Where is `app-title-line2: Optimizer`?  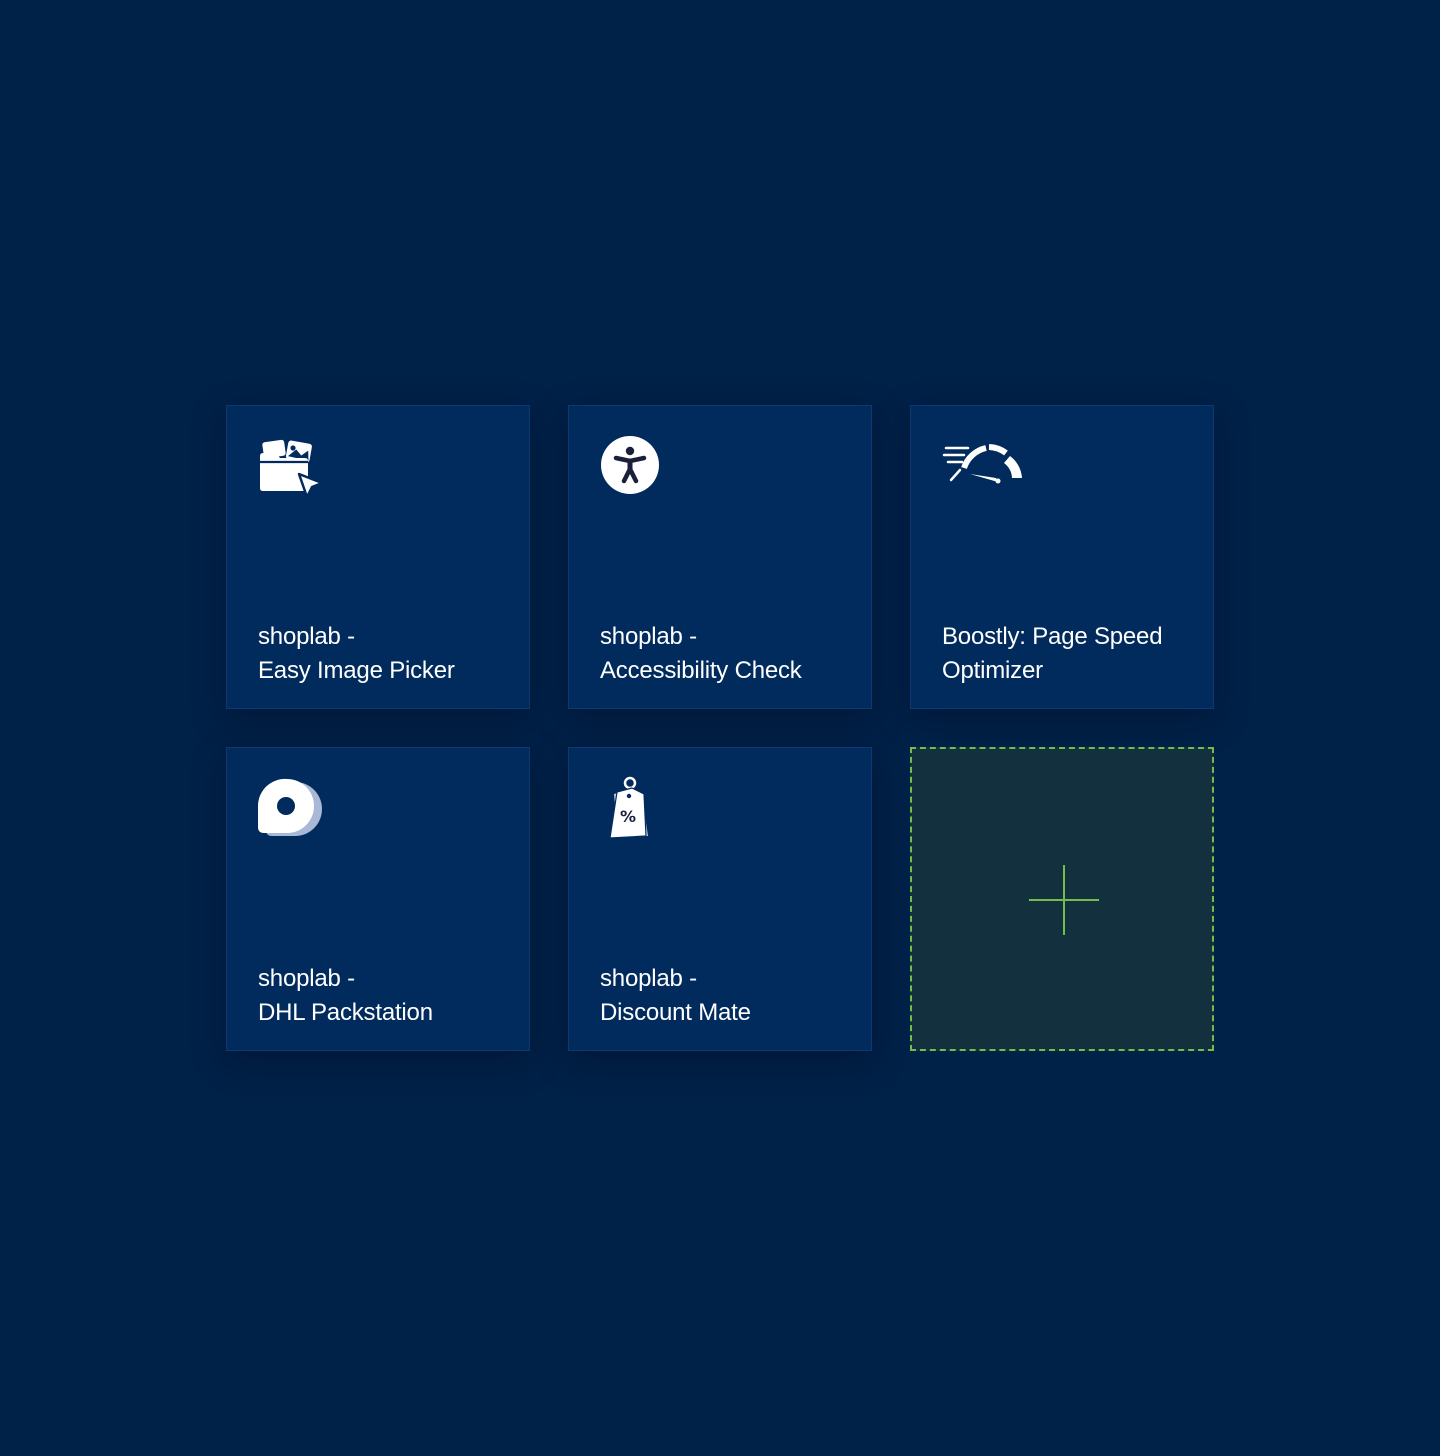 app-title-line2: Optimizer is located at coordinates (992, 670).